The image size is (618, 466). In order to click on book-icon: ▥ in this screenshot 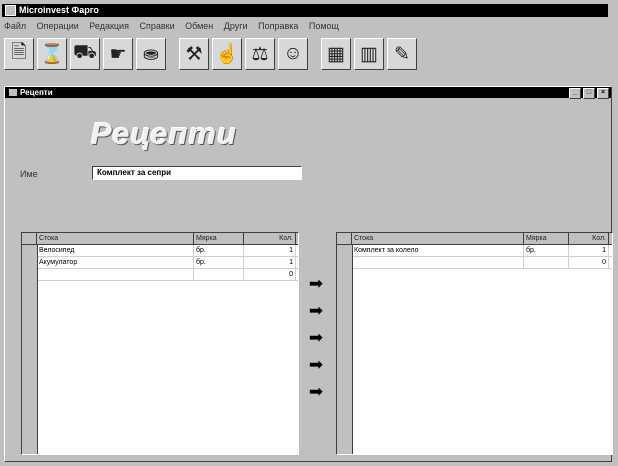, I will do `click(369, 54)`.